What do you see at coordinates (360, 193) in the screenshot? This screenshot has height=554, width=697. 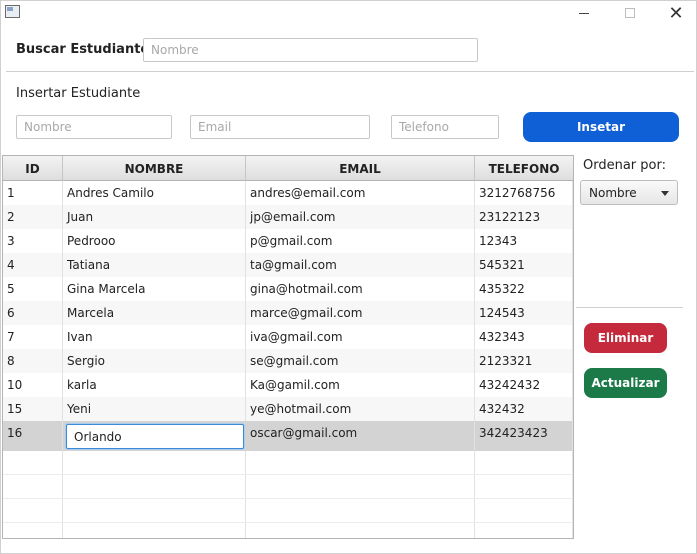 I see `cell-email: andres@email.com` at bounding box center [360, 193].